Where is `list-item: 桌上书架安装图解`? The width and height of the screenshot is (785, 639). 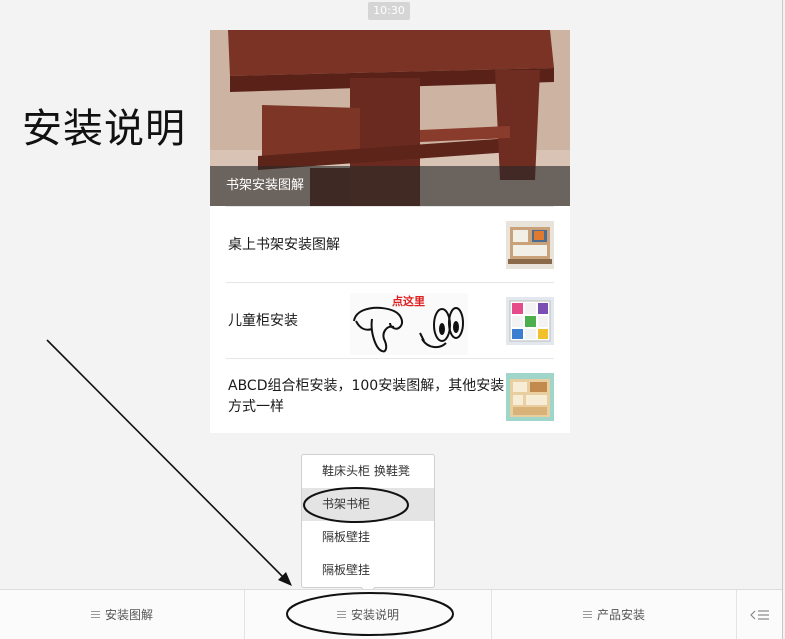 list-item: 桌上书架安装图解 is located at coordinates (390, 244).